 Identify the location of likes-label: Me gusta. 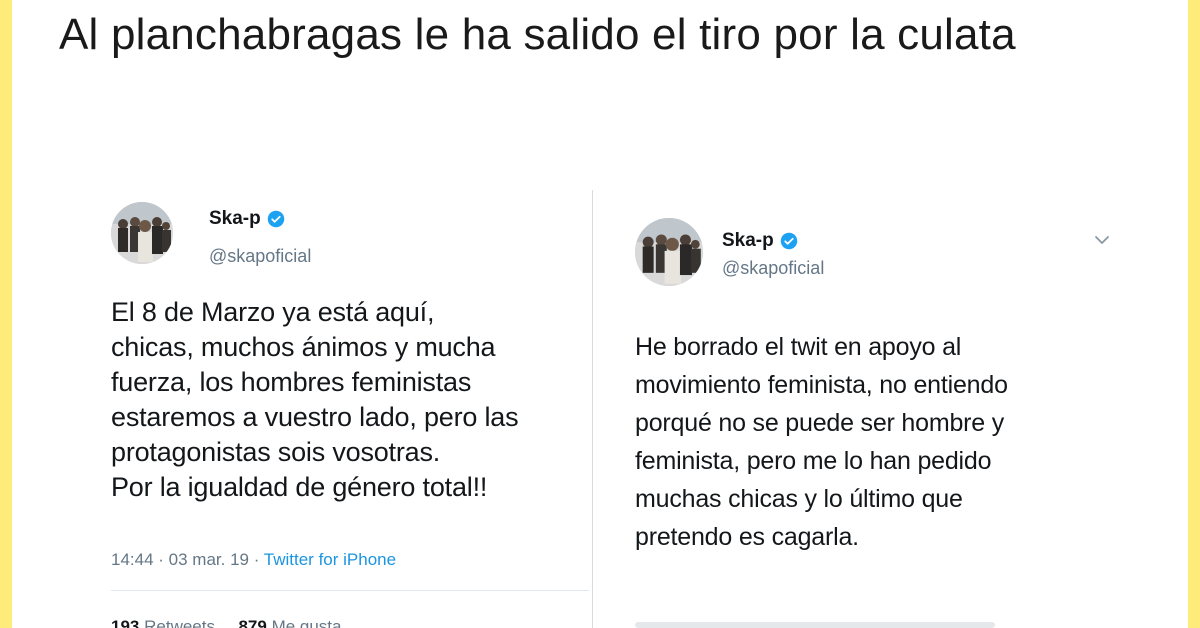
(307, 622).